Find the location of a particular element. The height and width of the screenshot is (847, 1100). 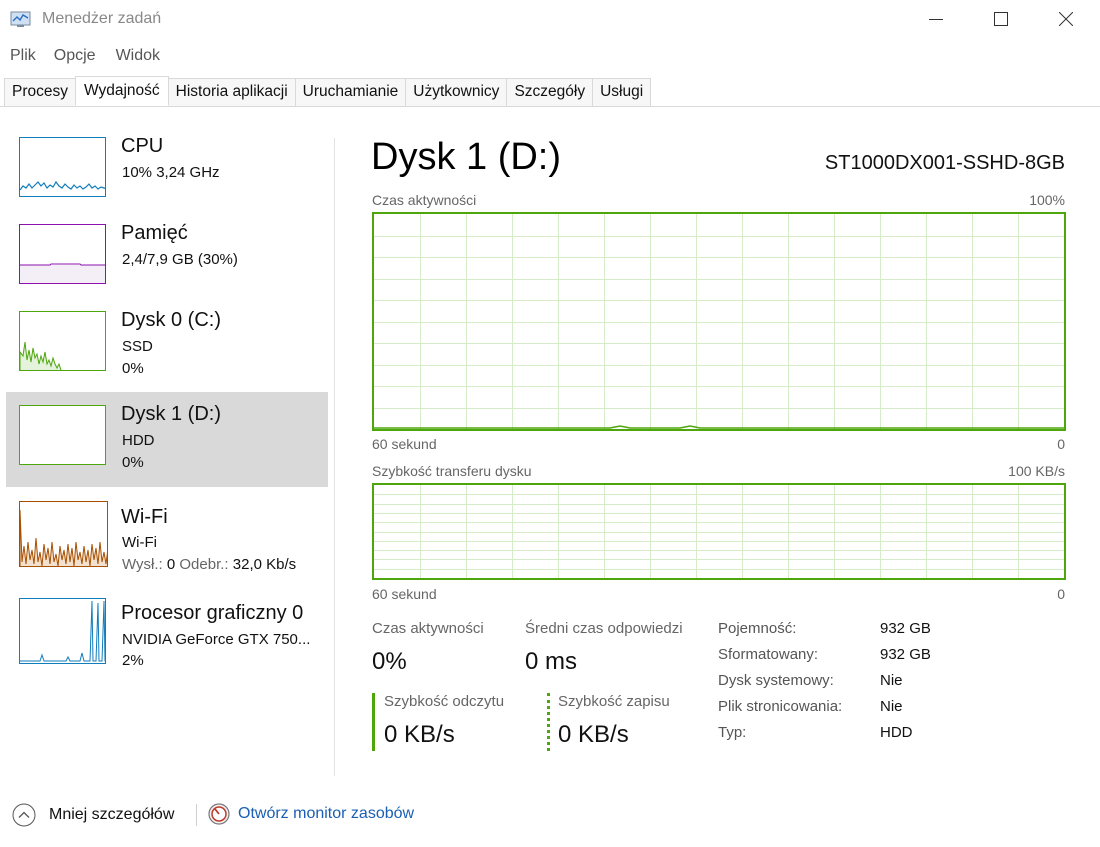

menu-view: Widok is located at coordinates (138, 56).